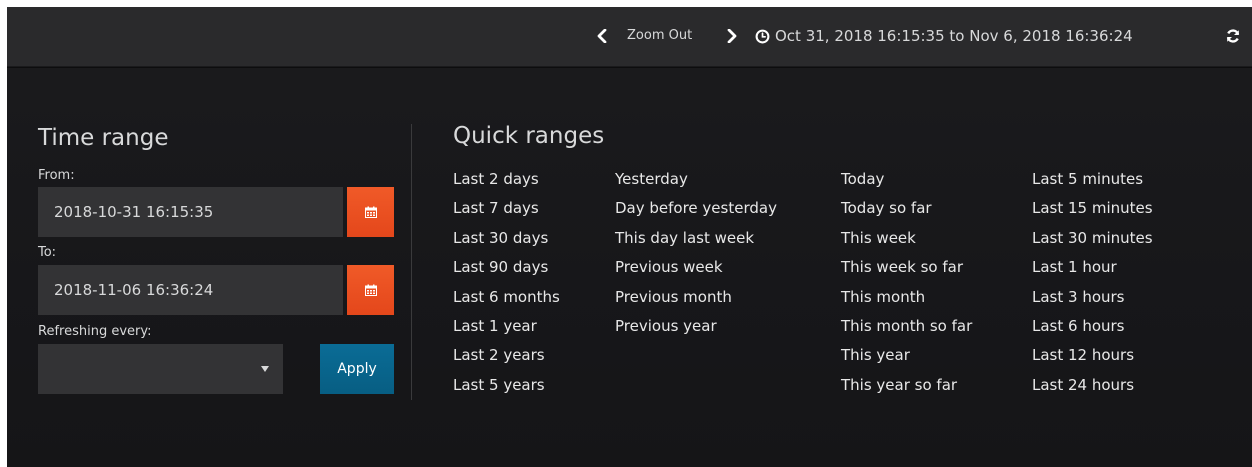 This screenshot has width=1252, height=467. What do you see at coordinates (411, 262) in the screenshot?
I see `section-divider` at bounding box center [411, 262].